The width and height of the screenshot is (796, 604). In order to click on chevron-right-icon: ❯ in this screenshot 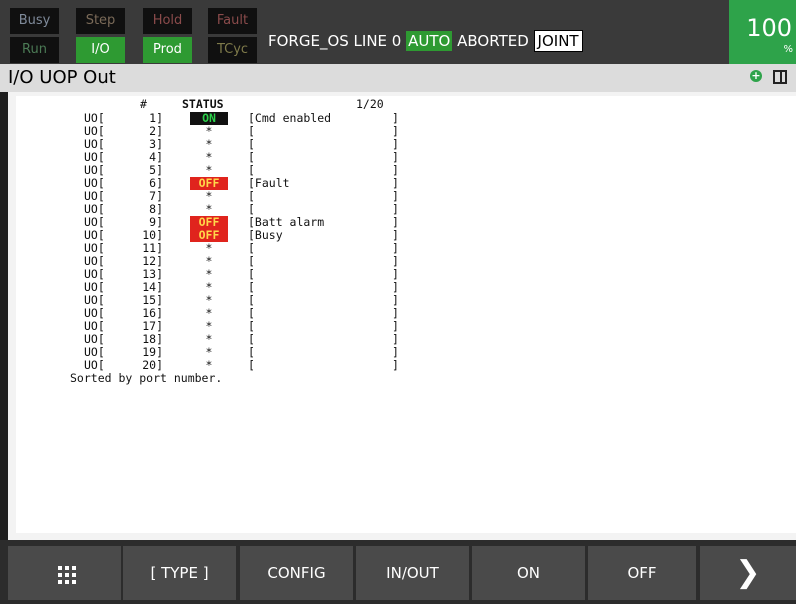, I will do `click(748, 572)`.